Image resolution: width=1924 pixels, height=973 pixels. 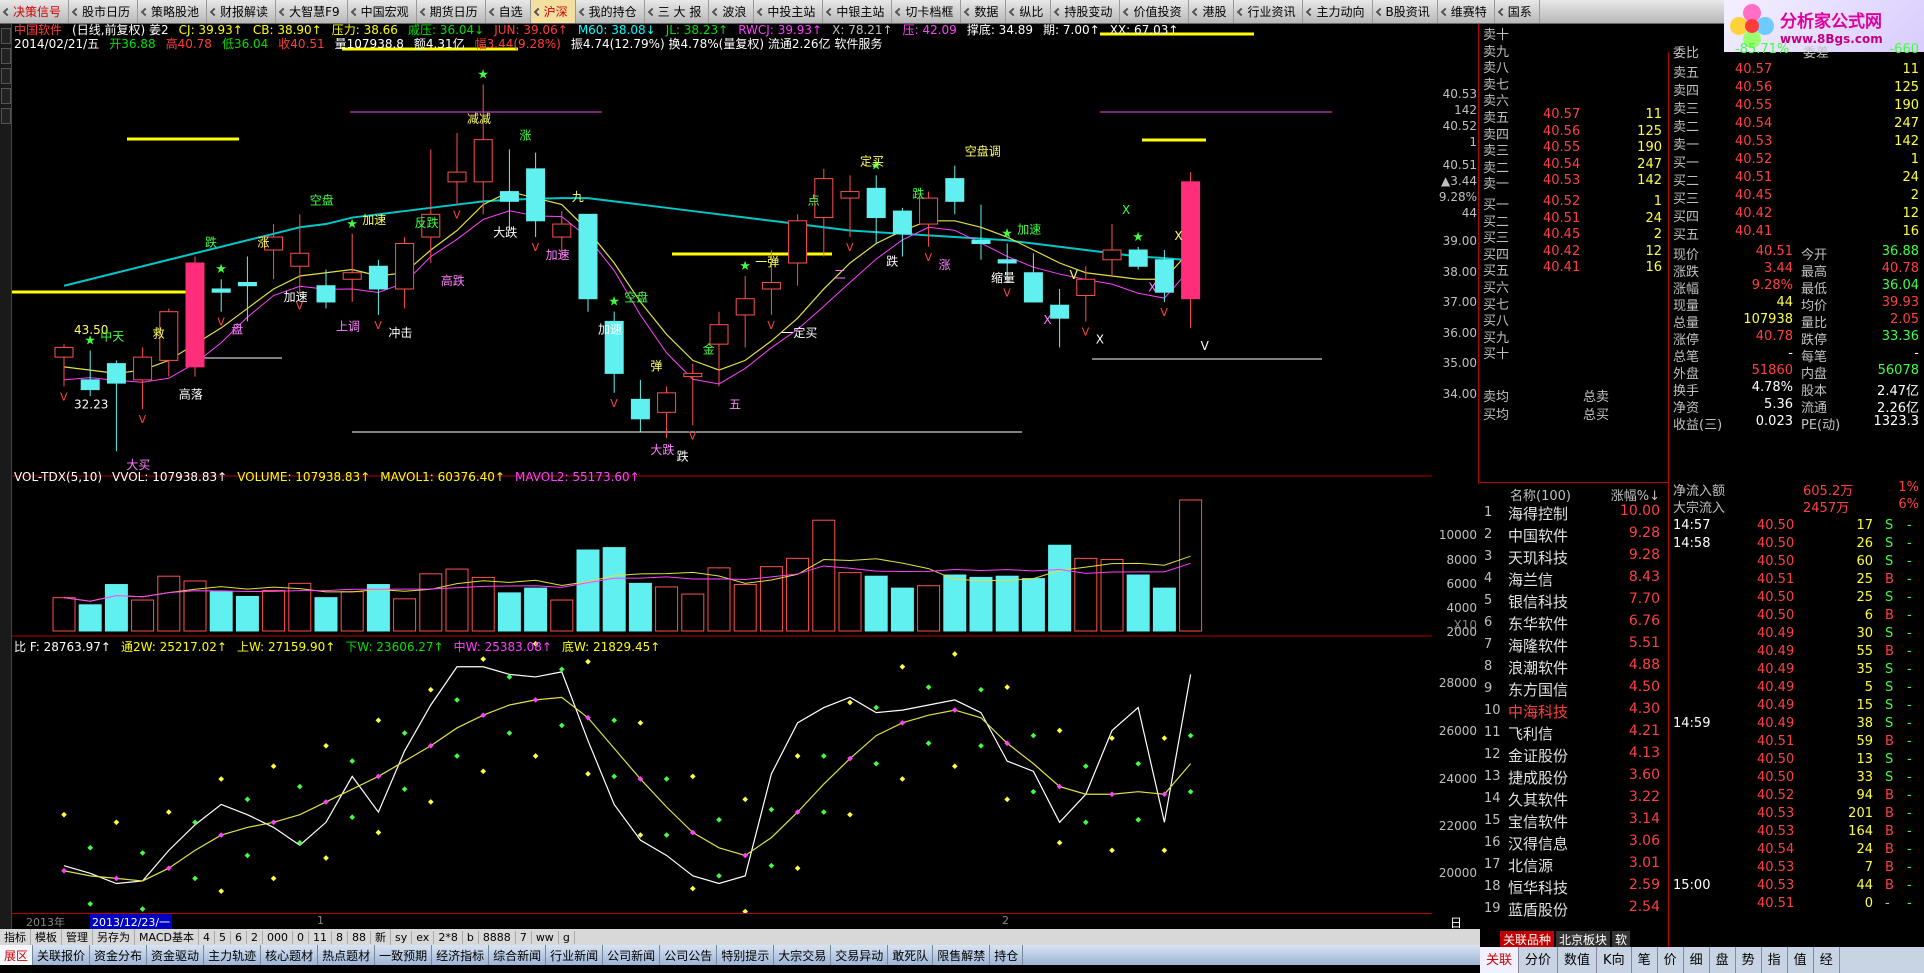 I want to click on info-tab-2: 资金分布, so click(x=119, y=955).